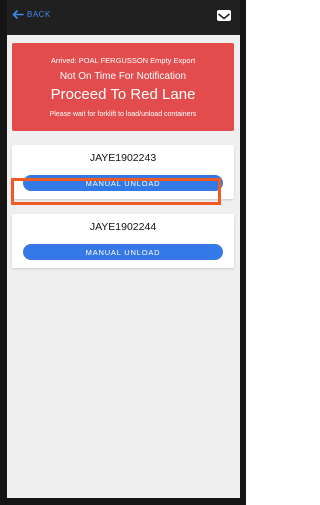 This screenshot has height=505, width=320. Describe the element at coordinates (123, 94) in the screenshot. I see `lane-instruction: Proceed To Red Lane` at that location.